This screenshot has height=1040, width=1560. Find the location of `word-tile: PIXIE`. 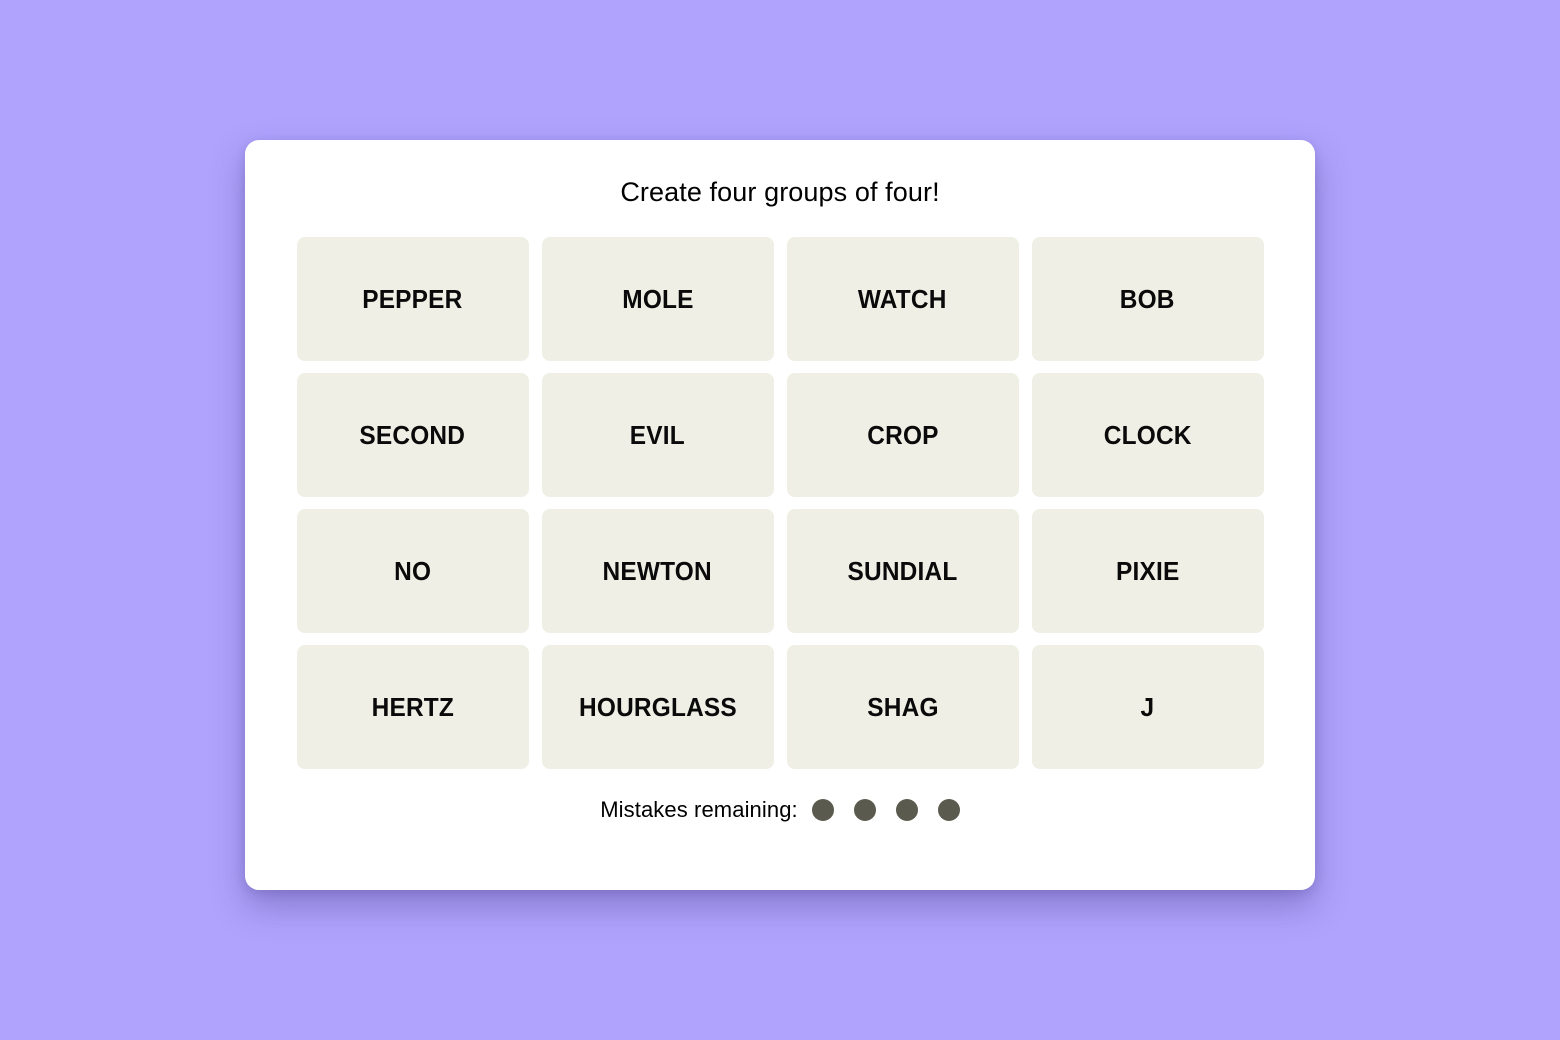

word-tile: PIXIE is located at coordinates (1147, 571).